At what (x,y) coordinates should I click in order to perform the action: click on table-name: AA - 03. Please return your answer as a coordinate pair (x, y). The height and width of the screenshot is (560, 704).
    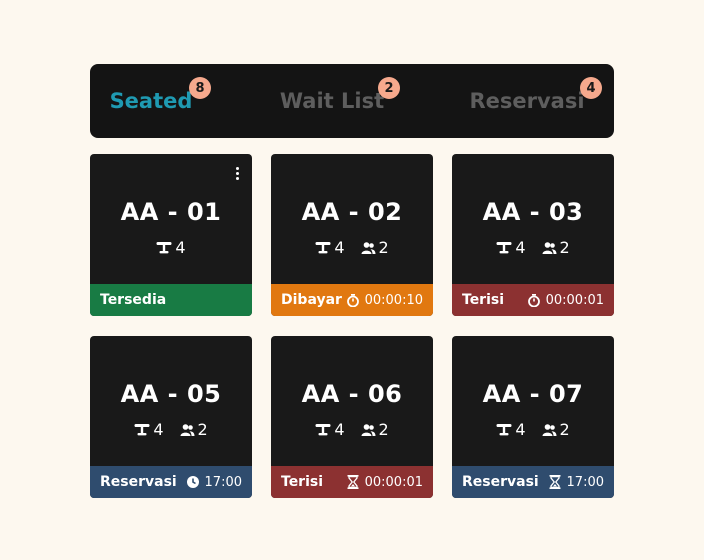
    Looking at the image, I should click on (533, 212).